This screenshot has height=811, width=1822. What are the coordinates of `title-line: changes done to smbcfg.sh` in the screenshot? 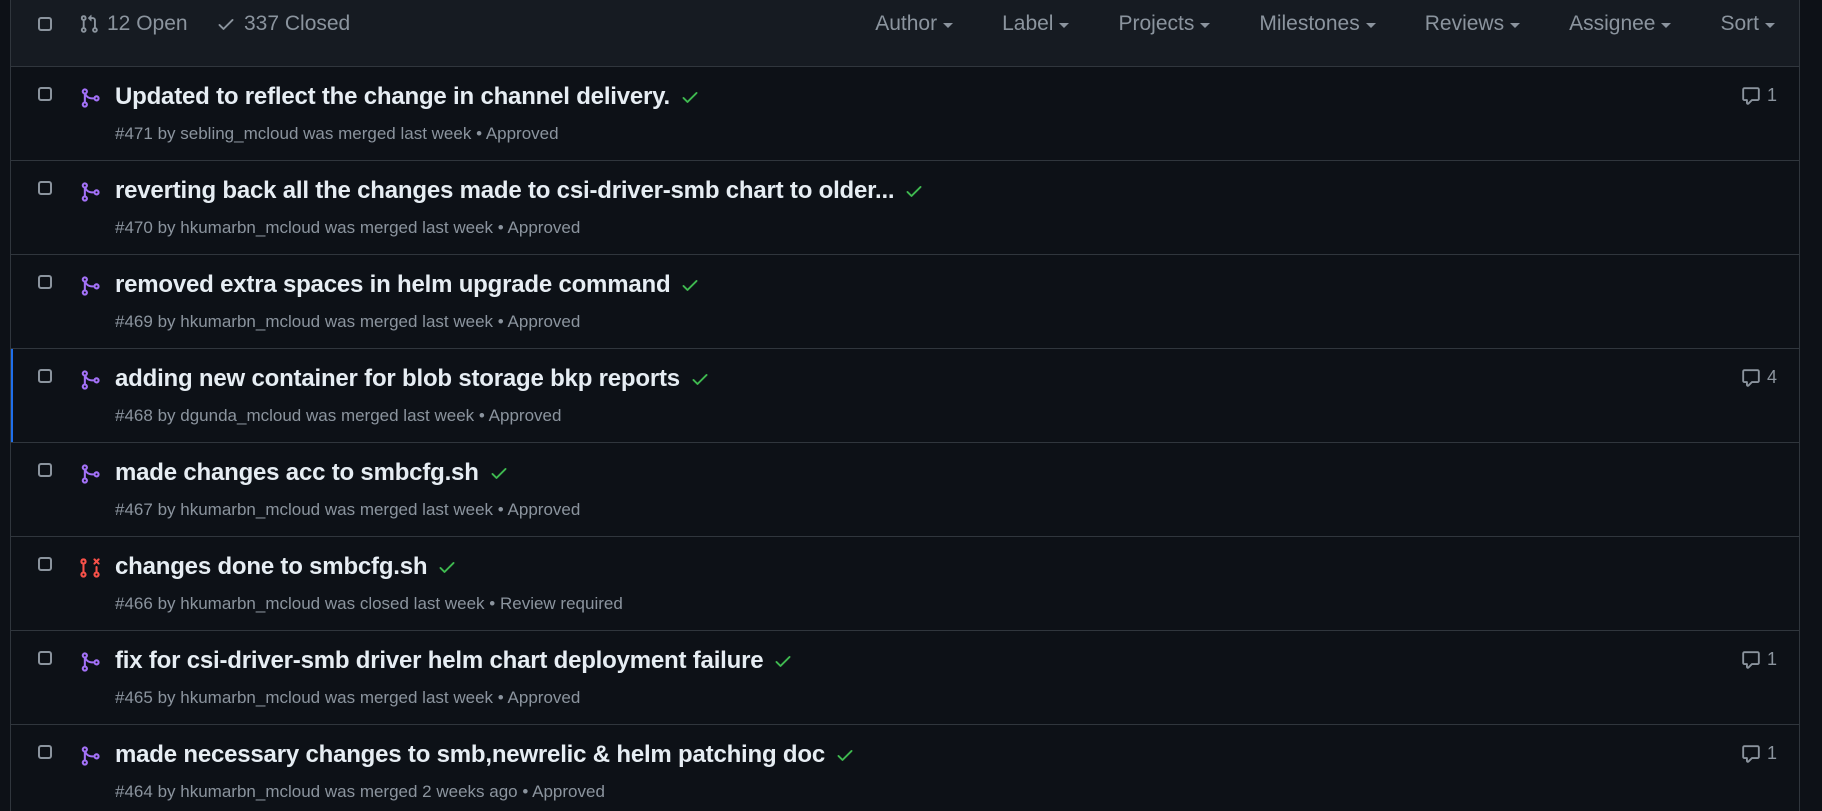 It's located at (286, 567).